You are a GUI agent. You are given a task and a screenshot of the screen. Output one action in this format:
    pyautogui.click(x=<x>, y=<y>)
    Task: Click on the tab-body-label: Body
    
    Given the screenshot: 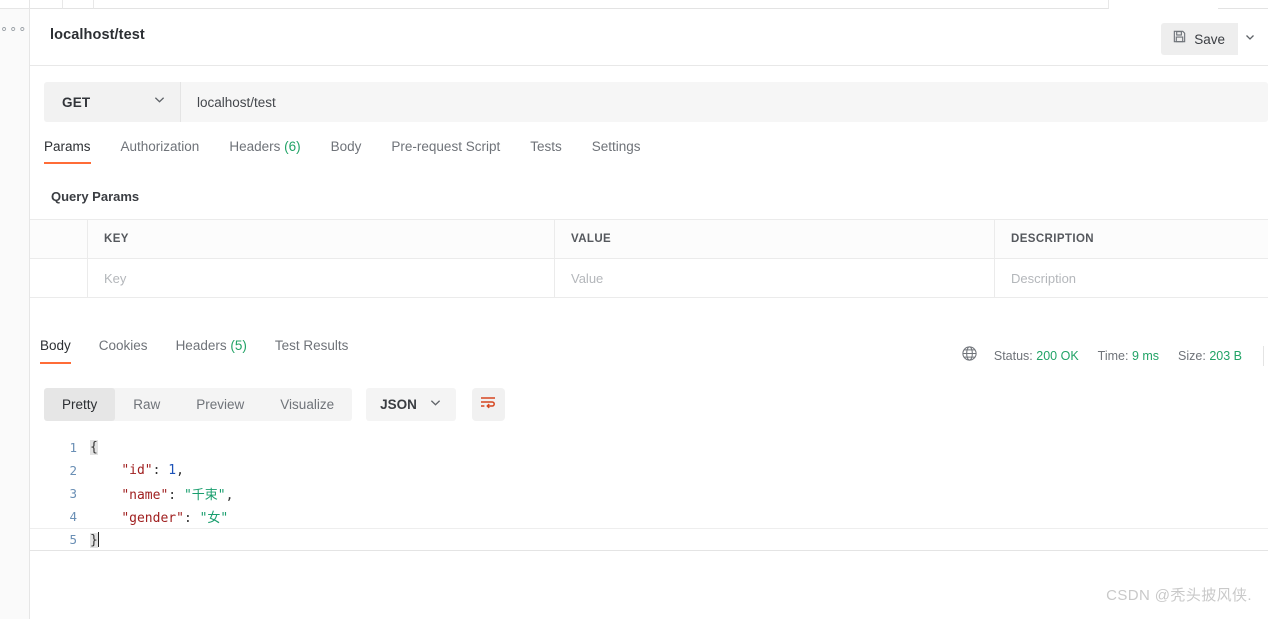 What is the action you would take?
    pyautogui.click(x=346, y=146)
    